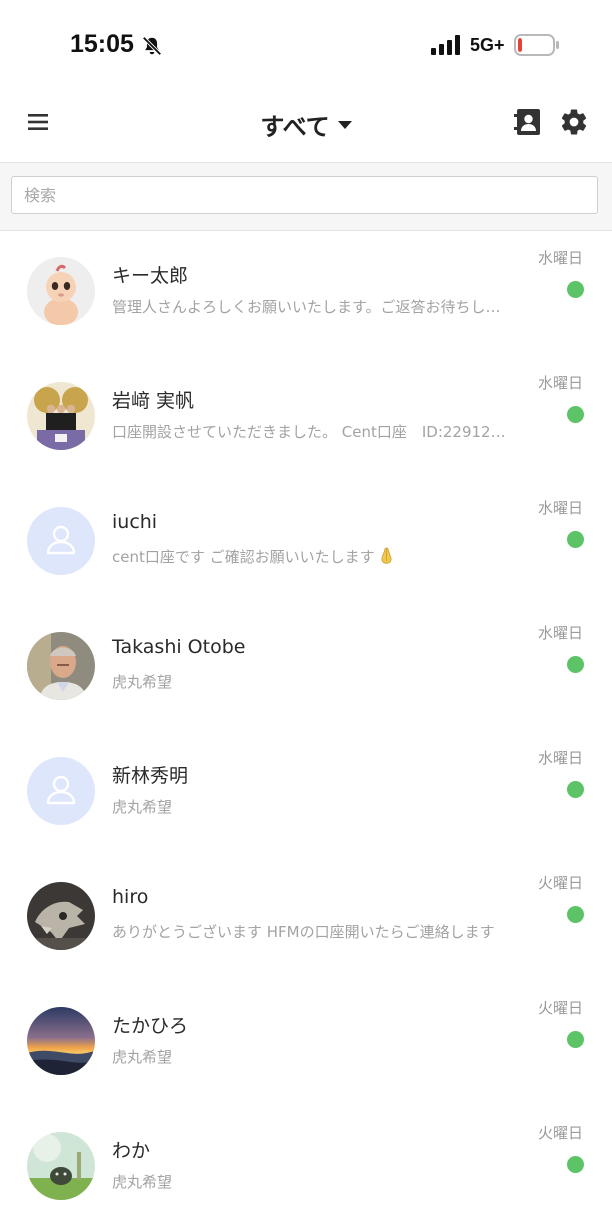 The width and height of the screenshot is (612, 1231). I want to click on chat-preview: ありがとうございます HFMの口座開いたらご連絡します, so click(303, 932).